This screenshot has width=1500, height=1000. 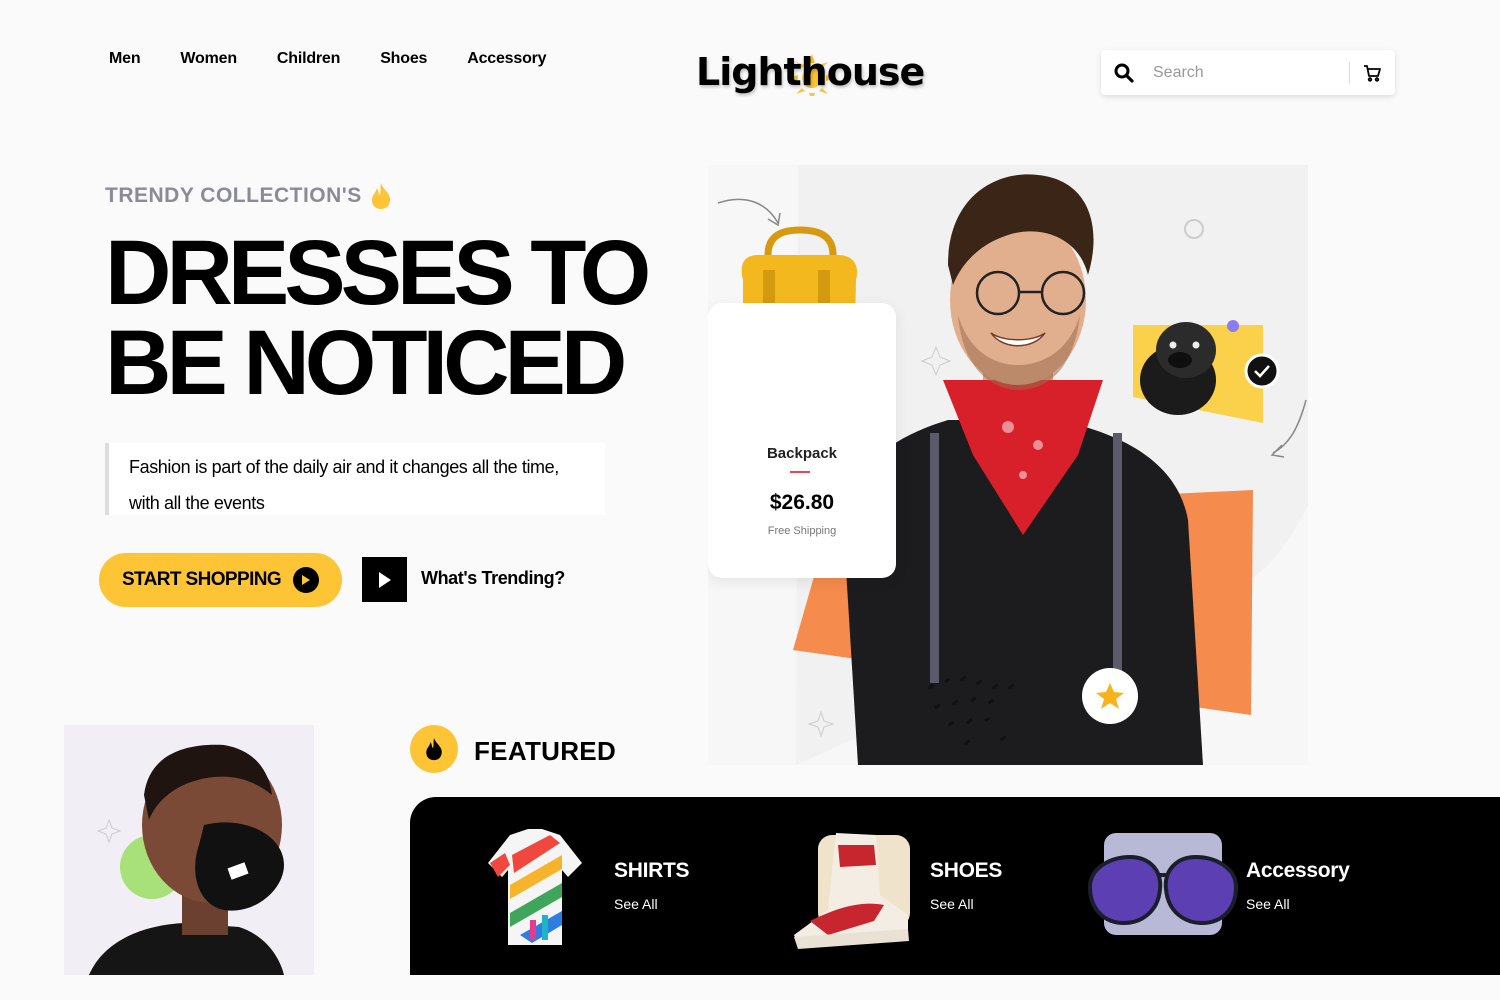 What do you see at coordinates (852, 891) in the screenshot?
I see `shoe-image` at bounding box center [852, 891].